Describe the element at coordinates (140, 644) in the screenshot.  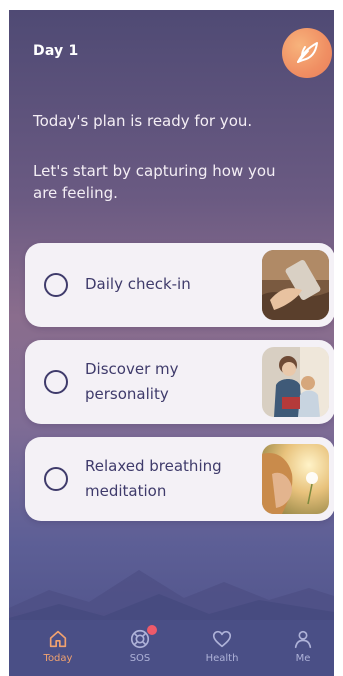
I see `tab-sos: SOS` at that location.